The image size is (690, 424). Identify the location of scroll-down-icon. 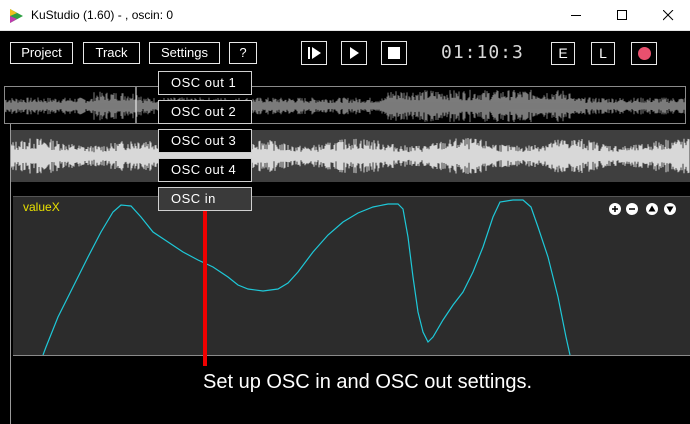
(670, 209).